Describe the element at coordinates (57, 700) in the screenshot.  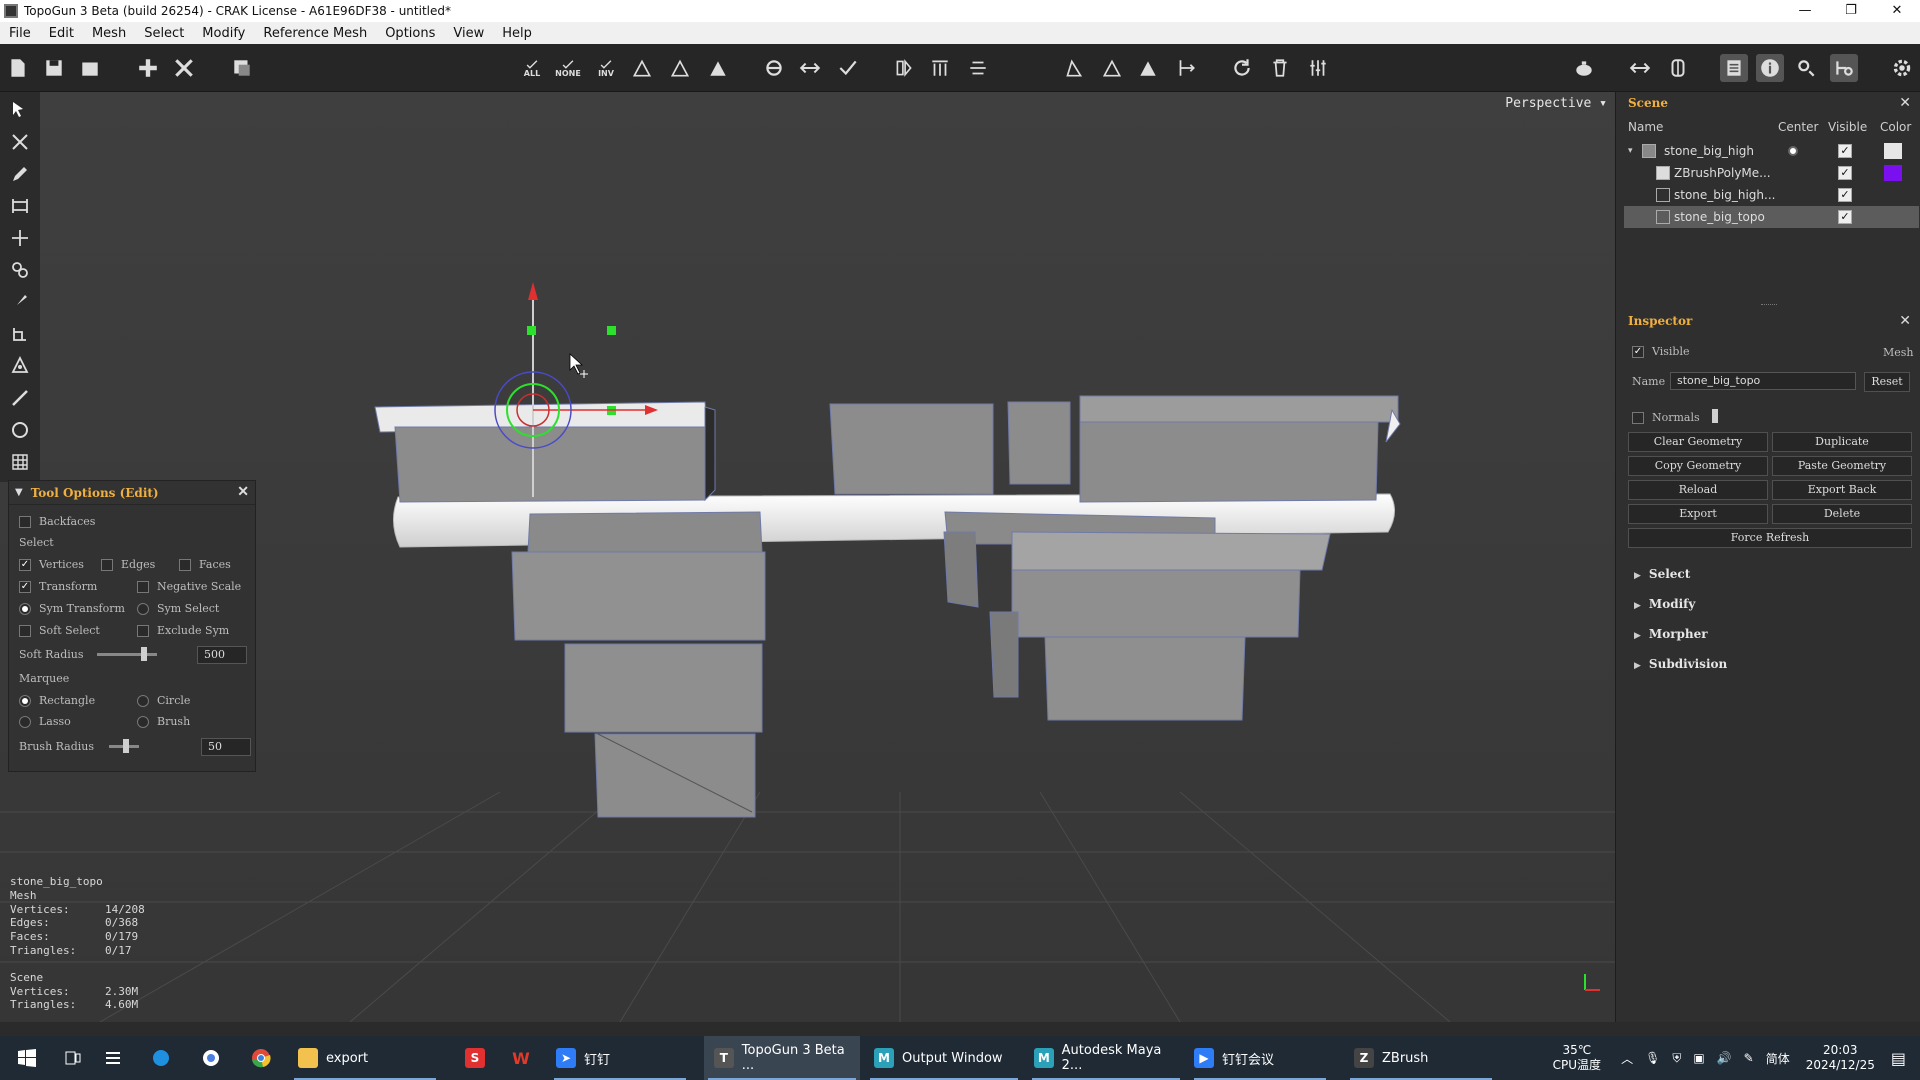
I see `rectangle-radio: Rectangle` at that location.